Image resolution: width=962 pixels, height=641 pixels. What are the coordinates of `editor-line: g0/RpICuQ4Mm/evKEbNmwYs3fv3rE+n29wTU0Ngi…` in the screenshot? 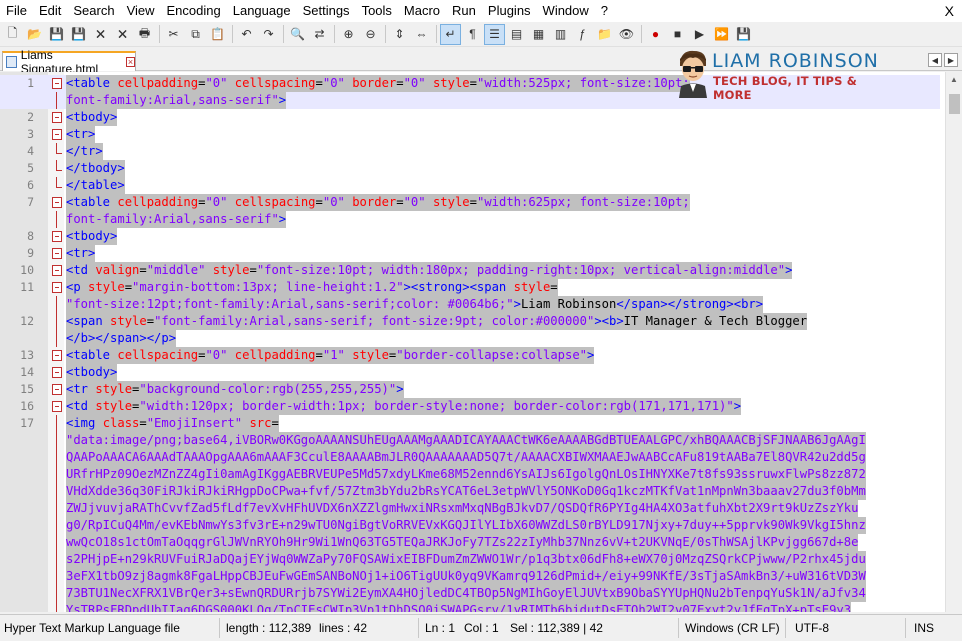 It's located at (470, 525).